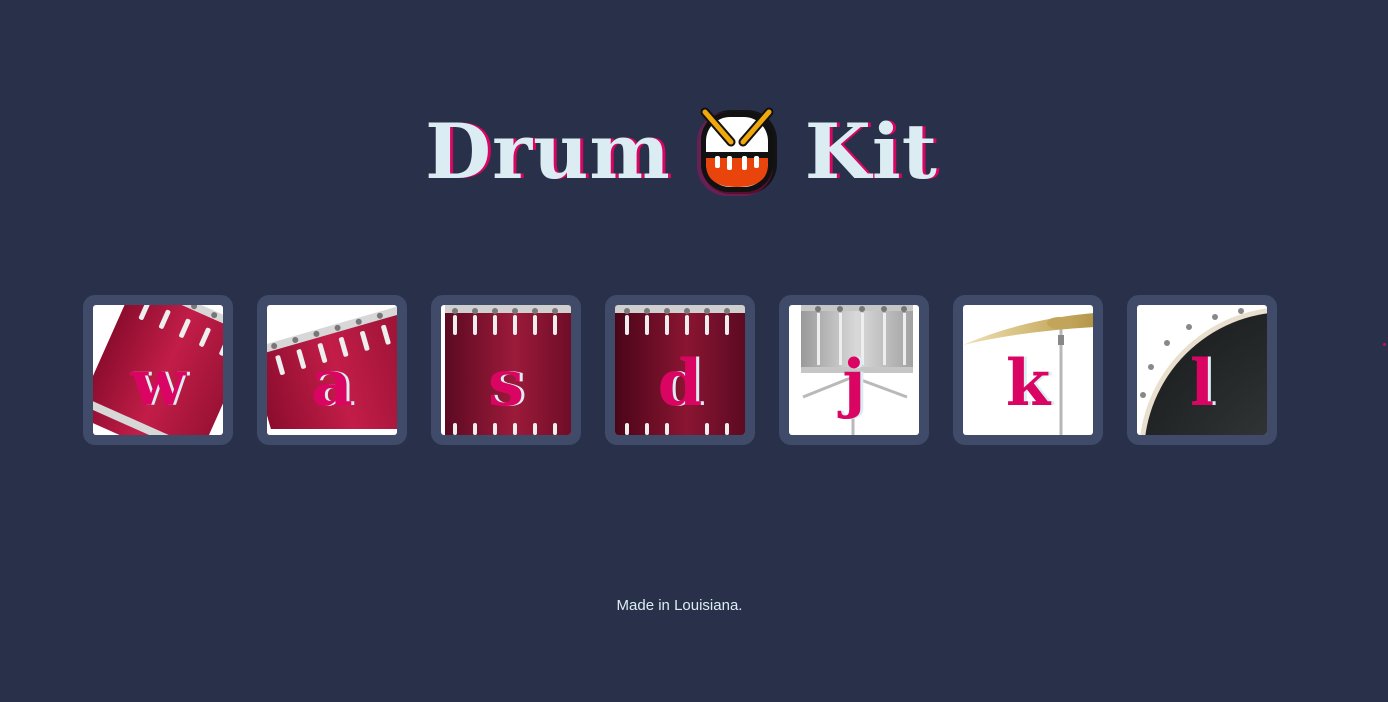  I want to click on drum-pad-k: k, so click(1028, 370).